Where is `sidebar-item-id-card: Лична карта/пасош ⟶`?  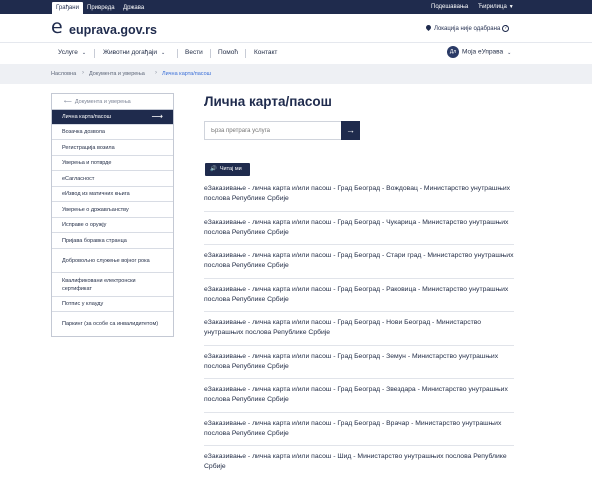 sidebar-item-id-card: Лична карта/пасош ⟶ is located at coordinates (112, 117).